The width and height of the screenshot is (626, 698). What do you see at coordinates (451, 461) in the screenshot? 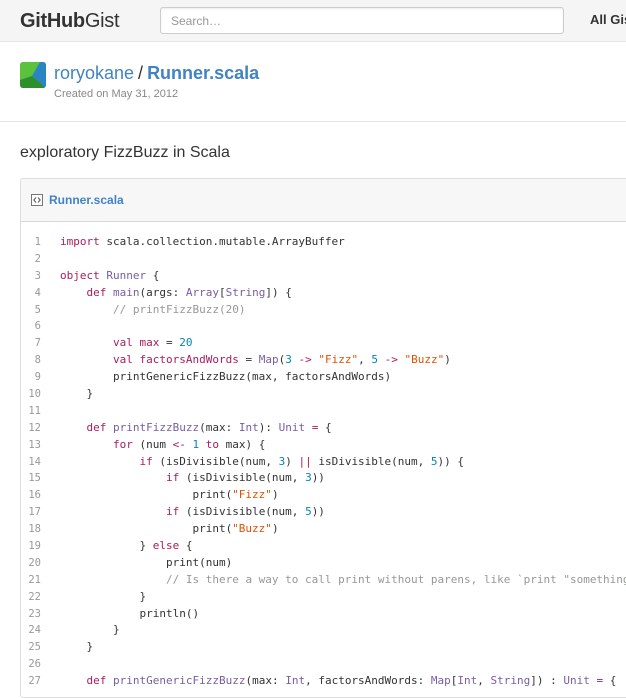
I see `code-token: )) {` at bounding box center [451, 461].